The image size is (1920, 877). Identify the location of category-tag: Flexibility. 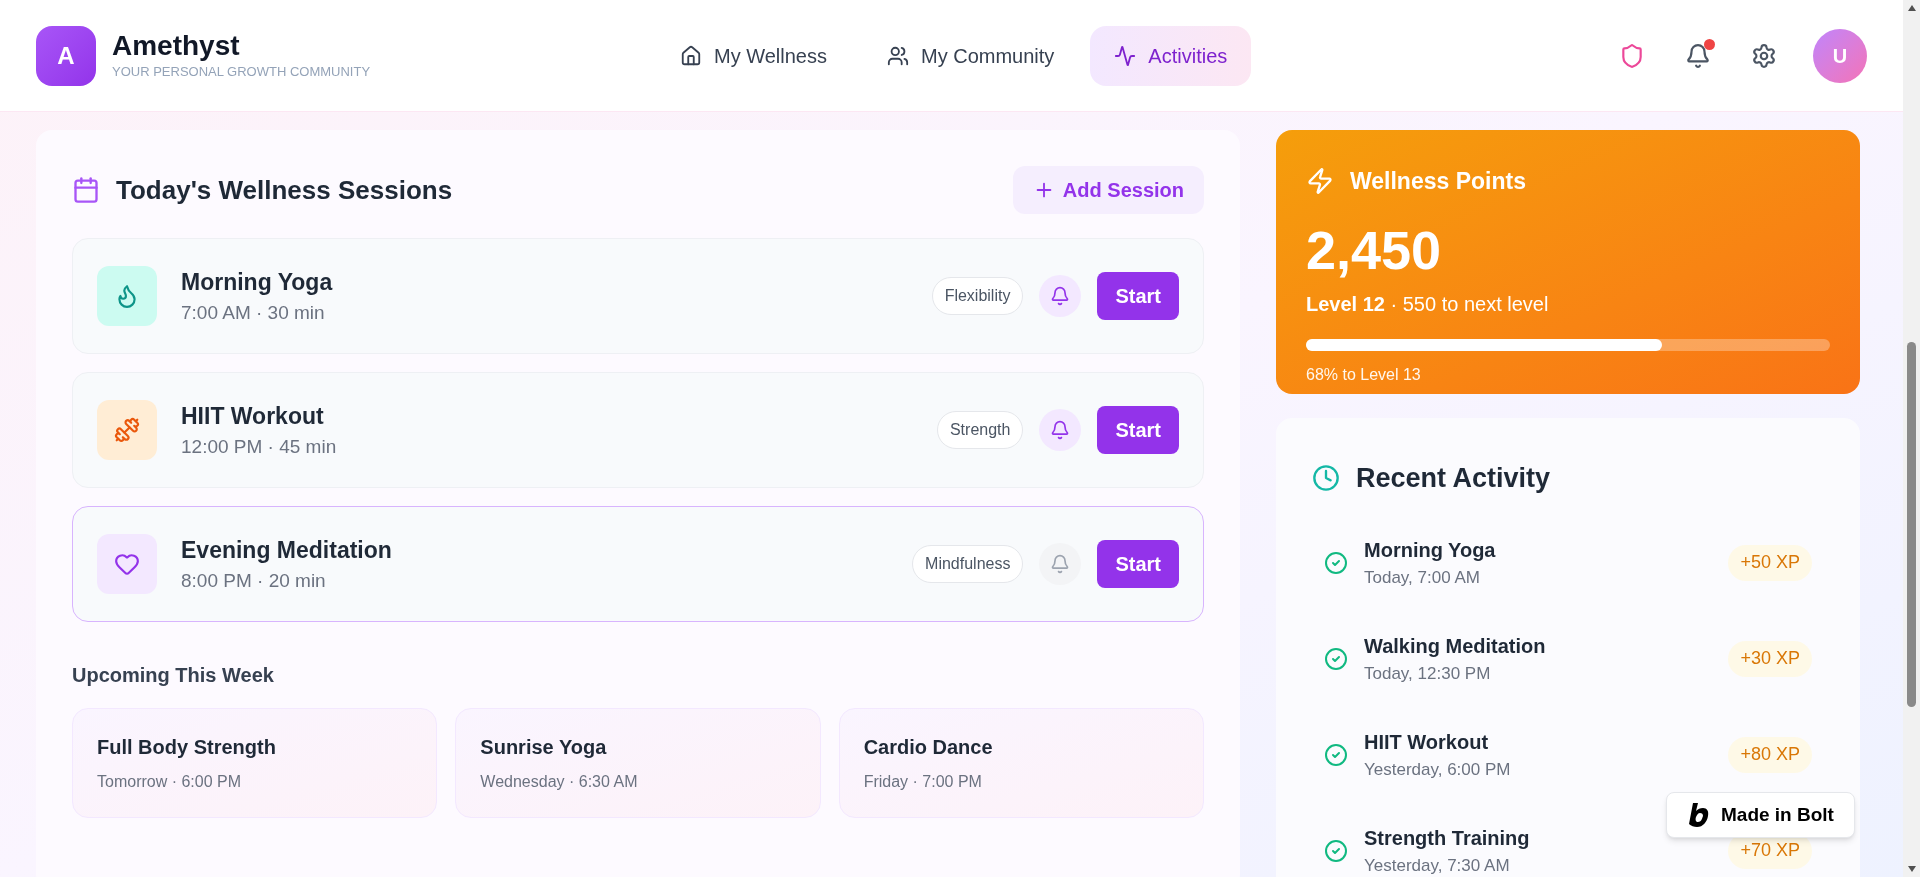
(977, 296).